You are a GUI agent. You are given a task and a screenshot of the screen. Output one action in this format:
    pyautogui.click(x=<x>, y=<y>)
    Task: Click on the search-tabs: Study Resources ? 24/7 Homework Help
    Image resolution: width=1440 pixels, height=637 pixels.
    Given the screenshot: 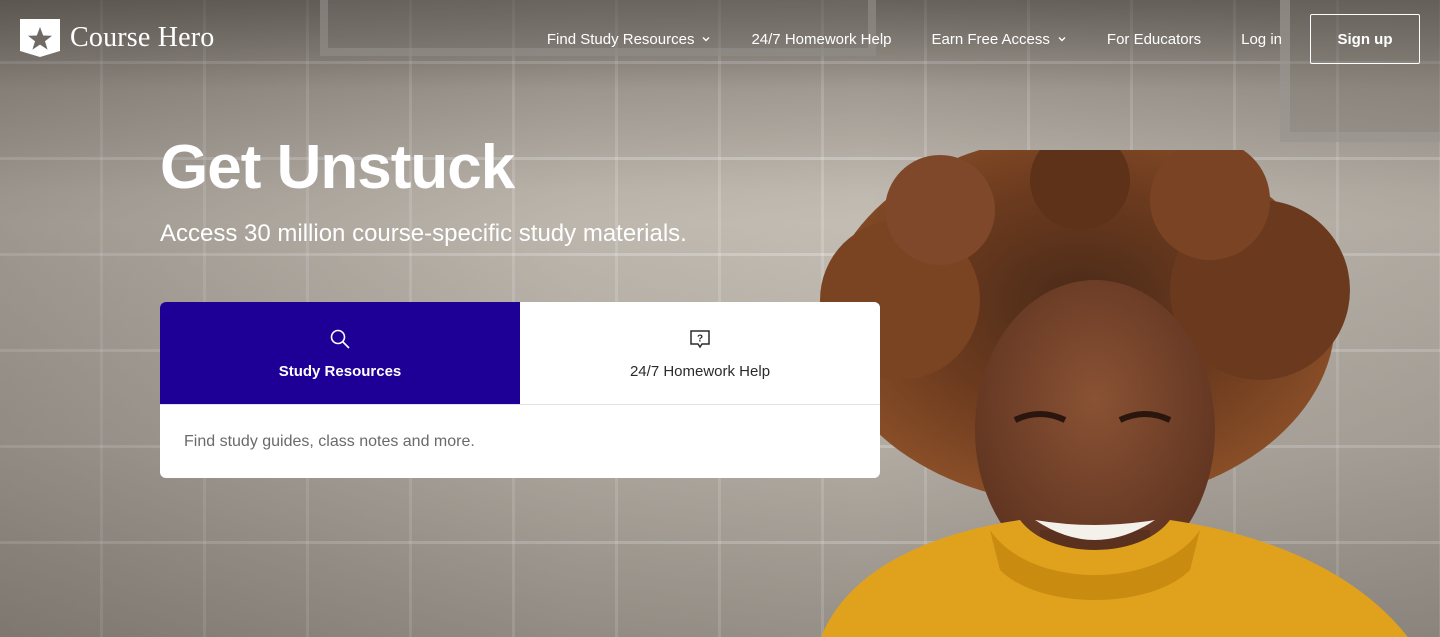 What is the action you would take?
    pyautogui.click(x=520, y=353)
    